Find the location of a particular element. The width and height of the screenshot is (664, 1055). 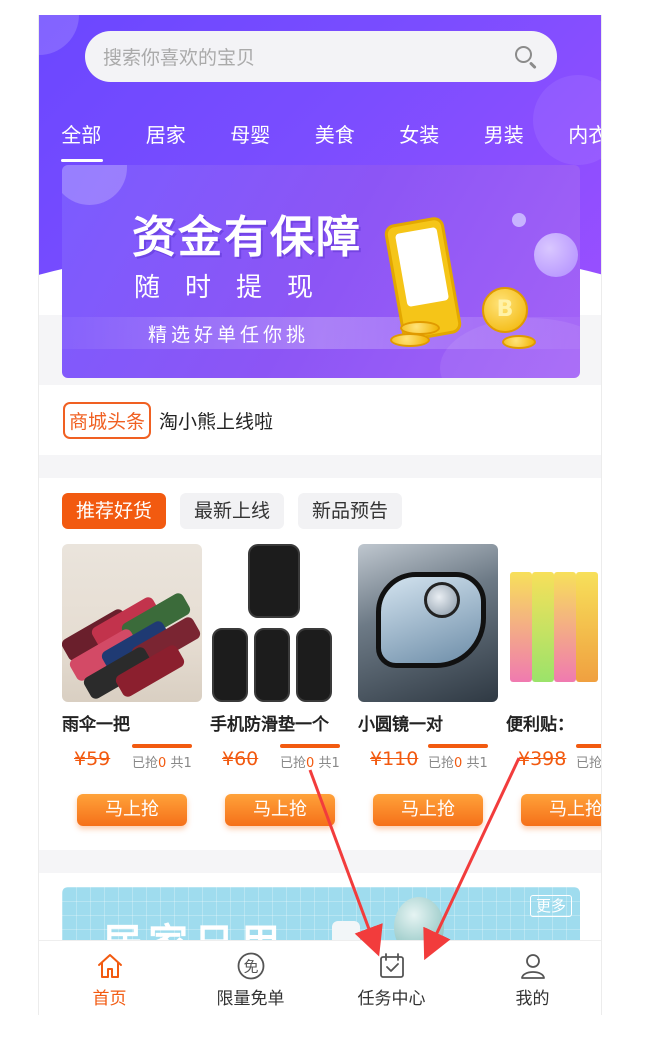

product-image-mirror is located at coordinates (428, 623).